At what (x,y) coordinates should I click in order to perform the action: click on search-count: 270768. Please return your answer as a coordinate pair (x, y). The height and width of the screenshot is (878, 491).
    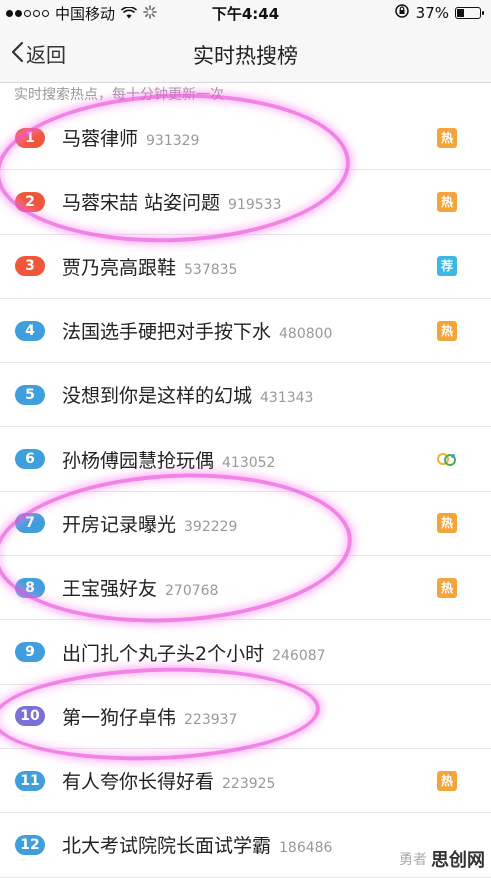
    Looking at the image, I should click on (192, 591).